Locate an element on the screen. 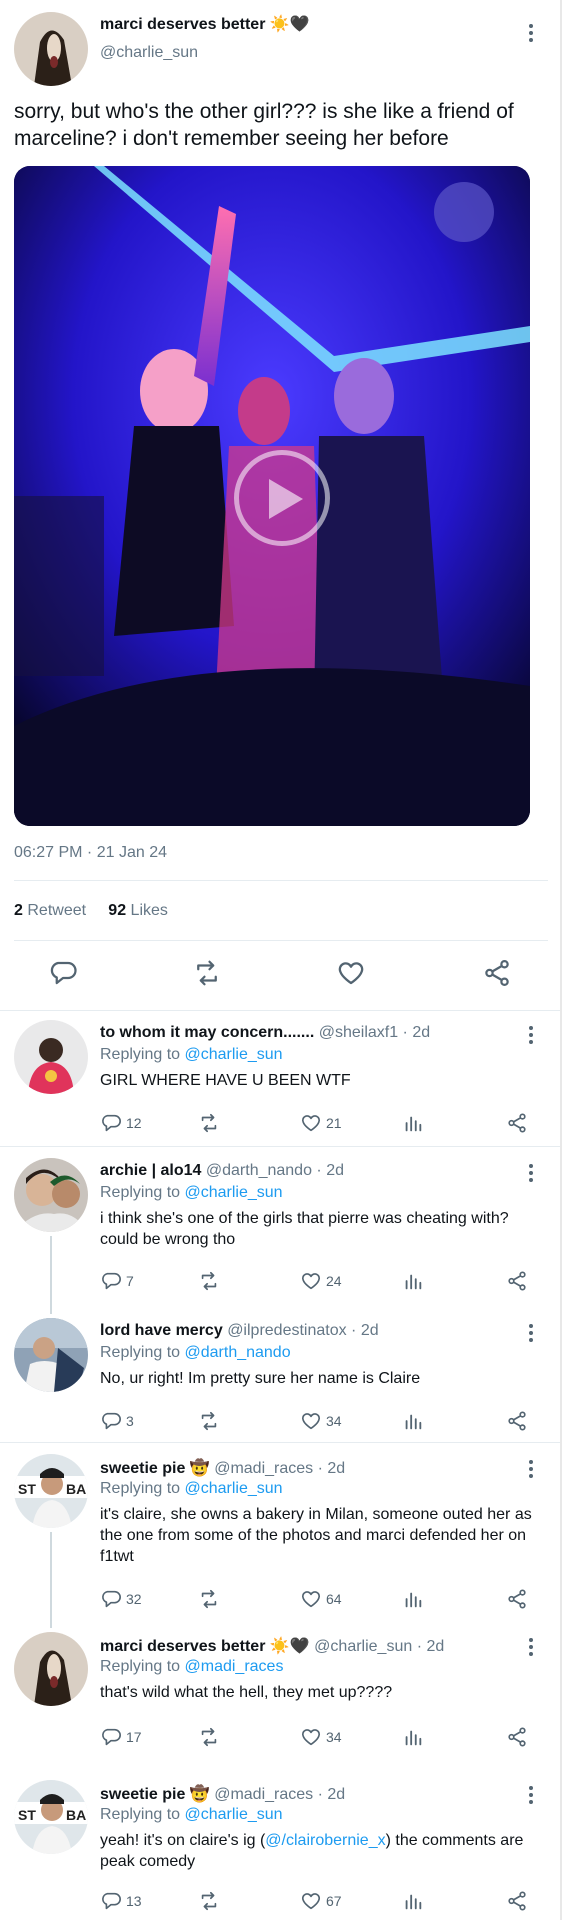 This screenshot has width=562, height=1920. like-button: 64 is located at coordinates (321, 1599).